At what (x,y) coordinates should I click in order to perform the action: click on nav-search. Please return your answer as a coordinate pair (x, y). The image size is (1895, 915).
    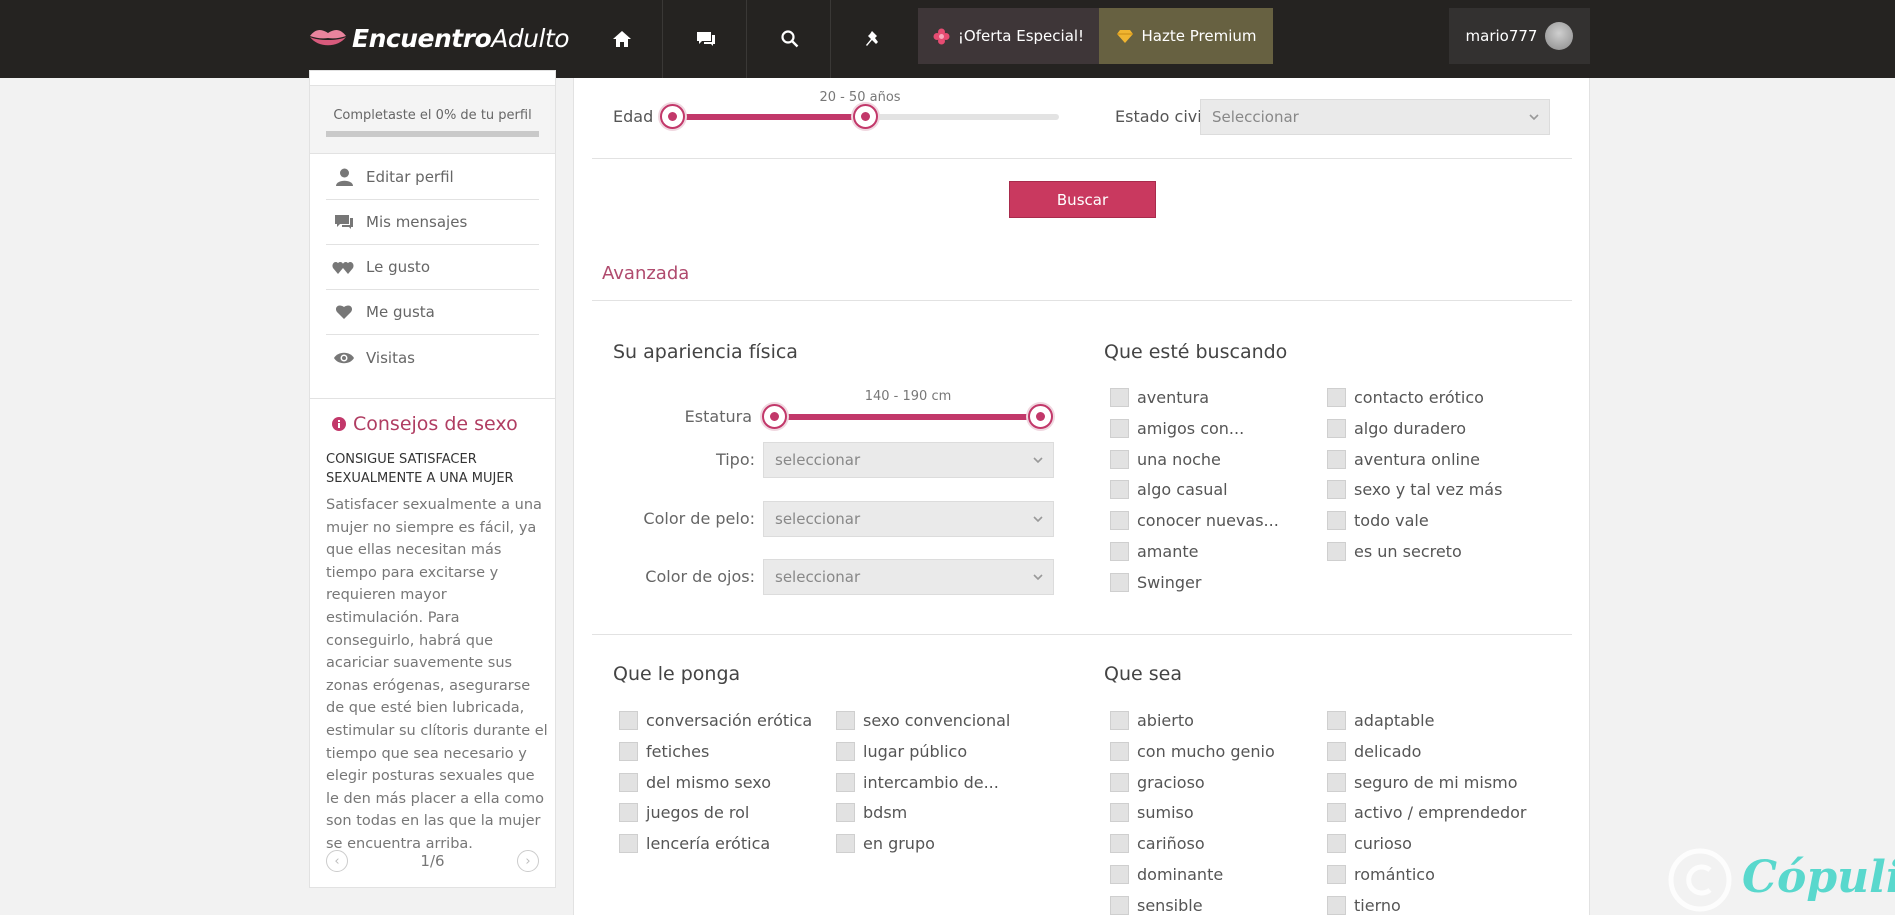
    Looking at the image, I should click on (790, 39).